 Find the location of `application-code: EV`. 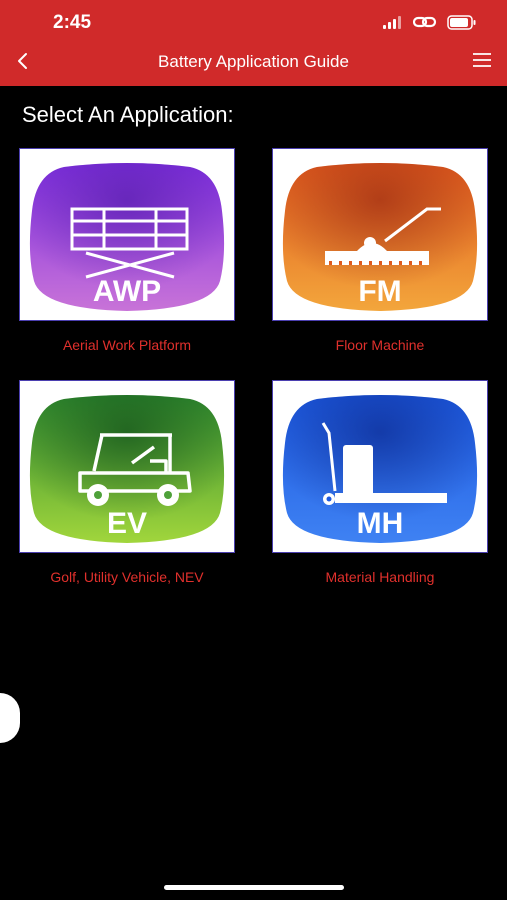

application-code: EV is located at coordinates (127, 523).